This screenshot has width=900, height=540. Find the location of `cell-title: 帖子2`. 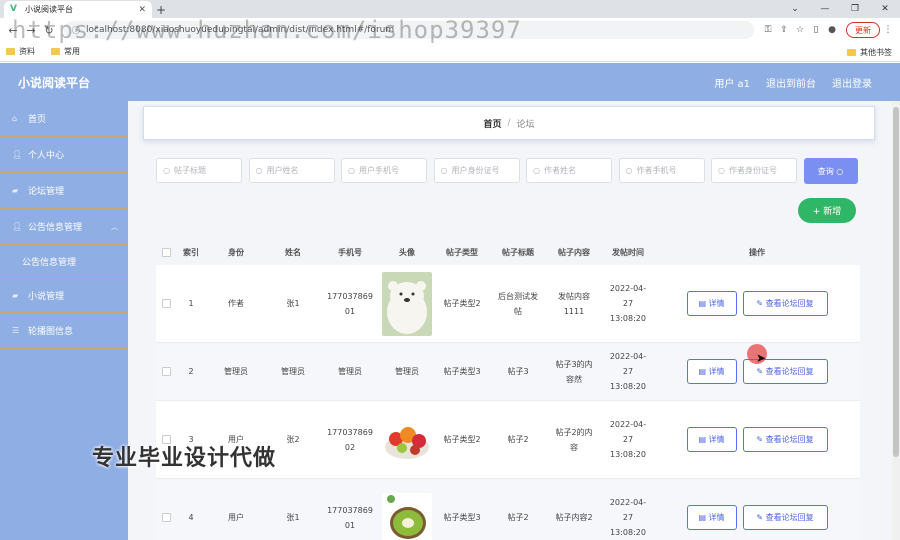

cell-title: 帖子2 is located at coordinates (518, 517).